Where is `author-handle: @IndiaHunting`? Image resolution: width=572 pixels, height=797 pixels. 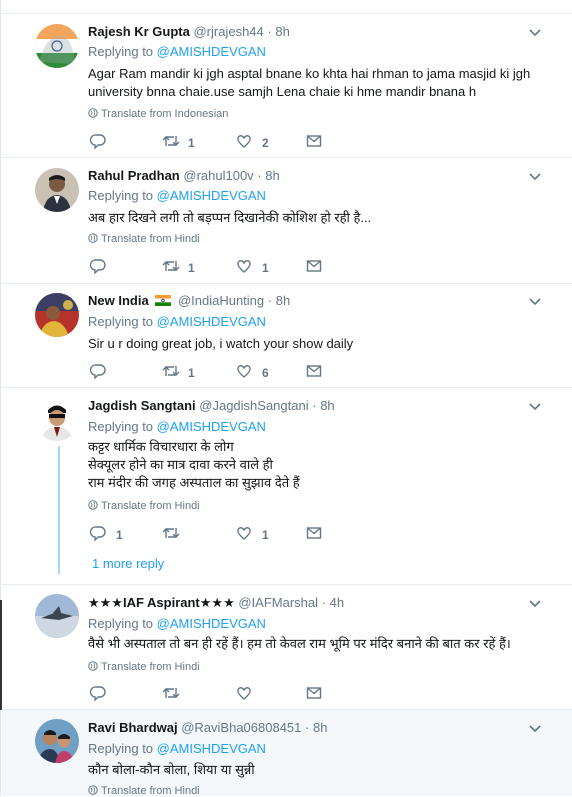
author-handle: @IndiaHunting is located at coordinates (221, 300).